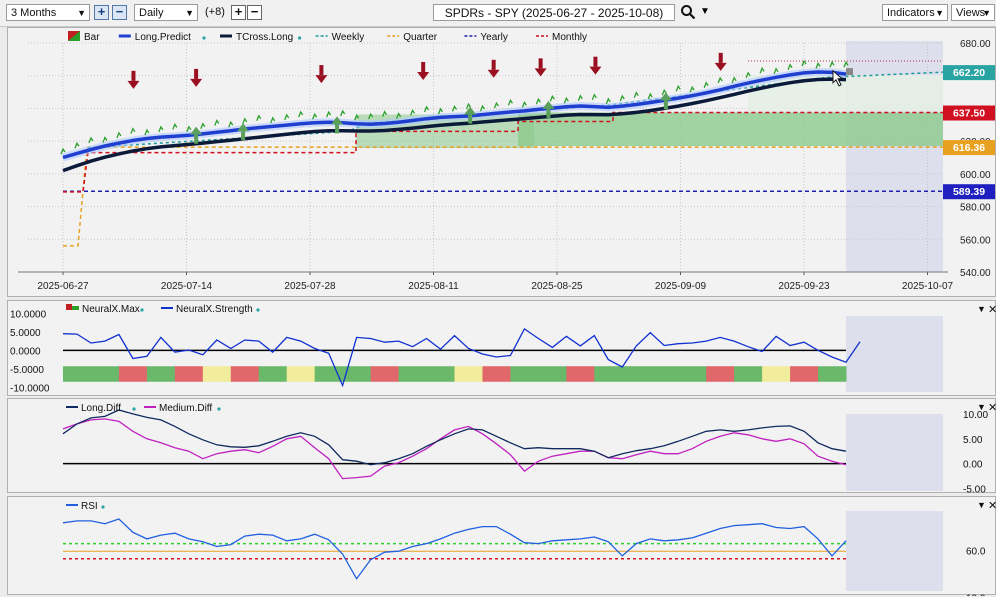  I want to click on legend-label: Quarter, so click(420, 37).